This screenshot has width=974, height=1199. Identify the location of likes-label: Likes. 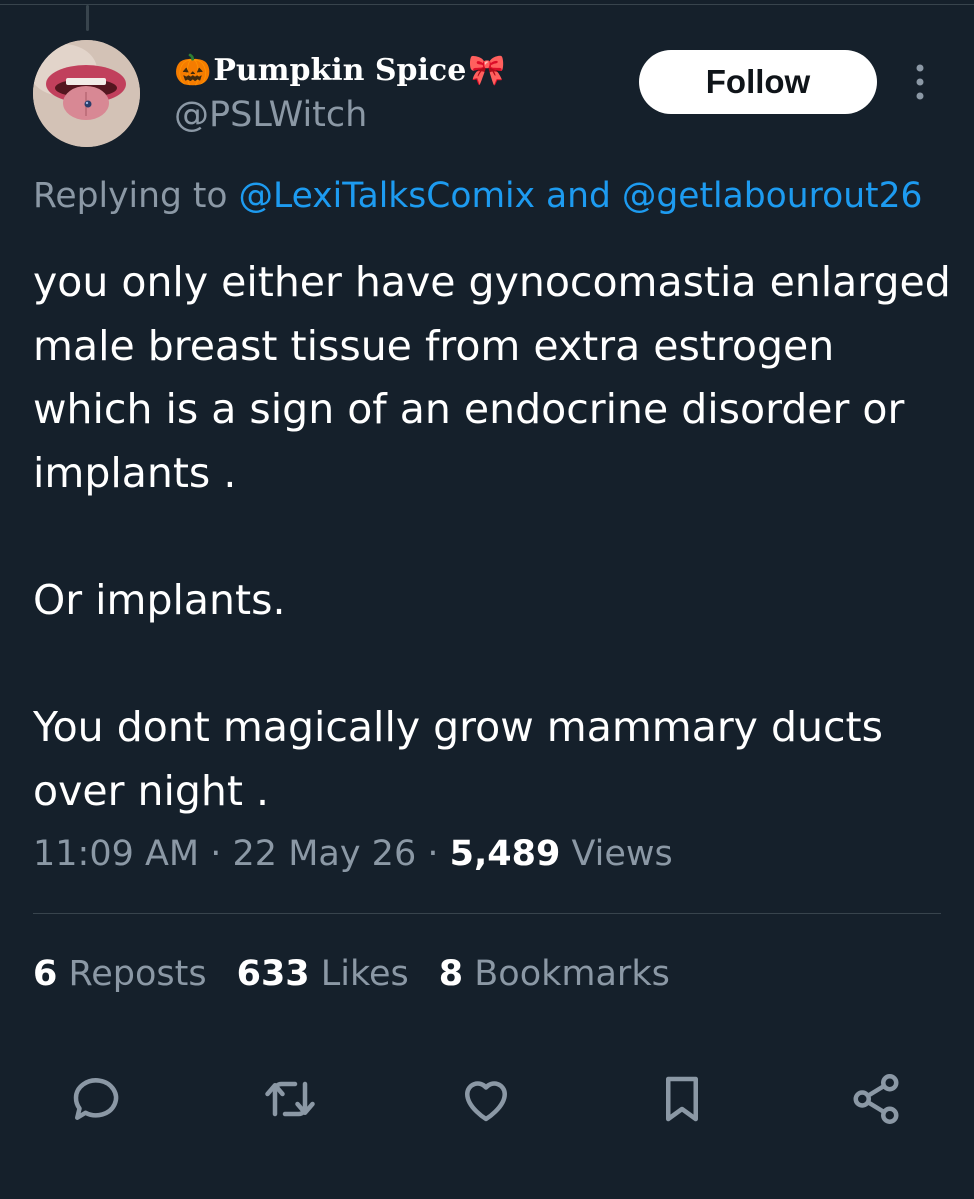
(359, 974).